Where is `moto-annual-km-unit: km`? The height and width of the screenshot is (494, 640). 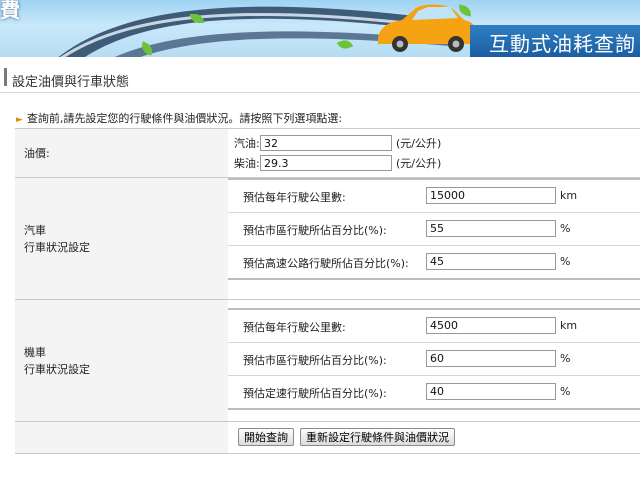 moto-annual-km-unit: km is located at coordinates (569, 325).